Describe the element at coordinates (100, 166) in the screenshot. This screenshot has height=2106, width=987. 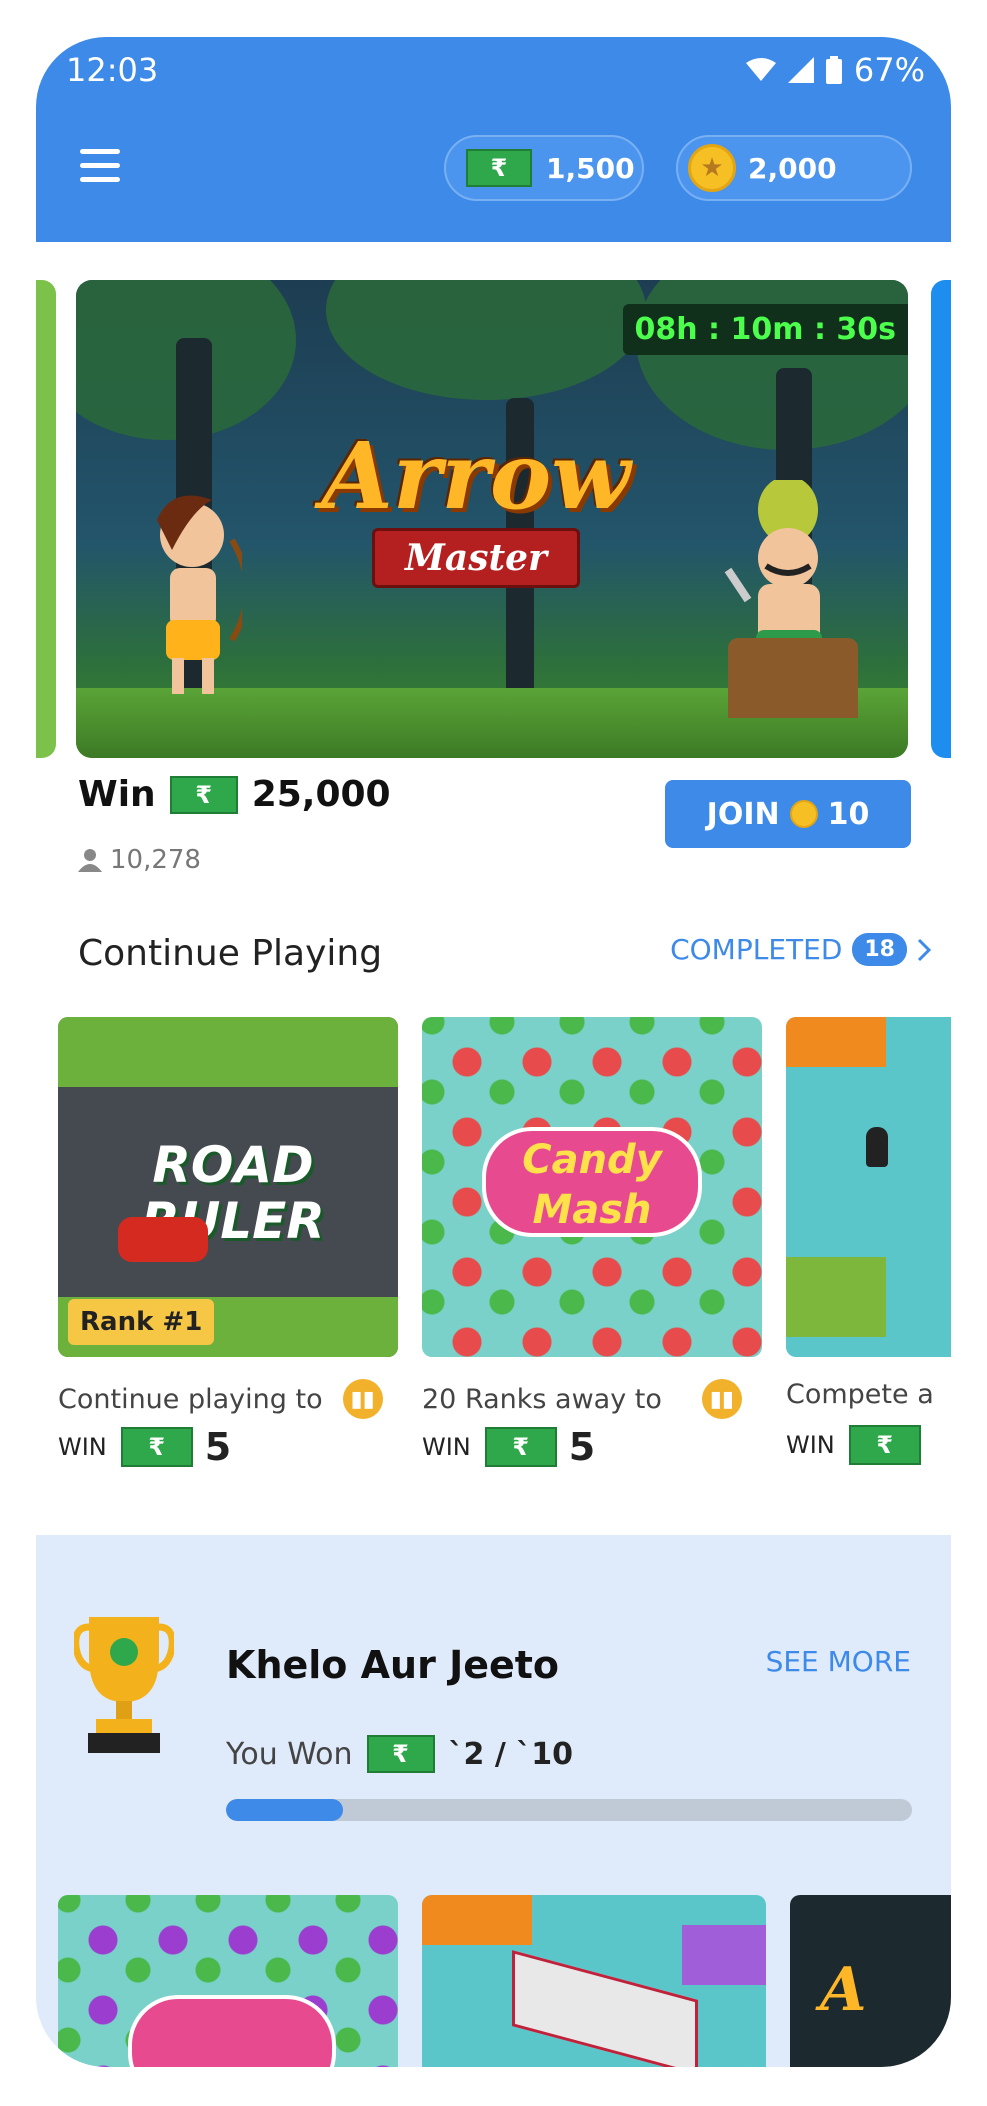
I see `menu-icon` at that location.